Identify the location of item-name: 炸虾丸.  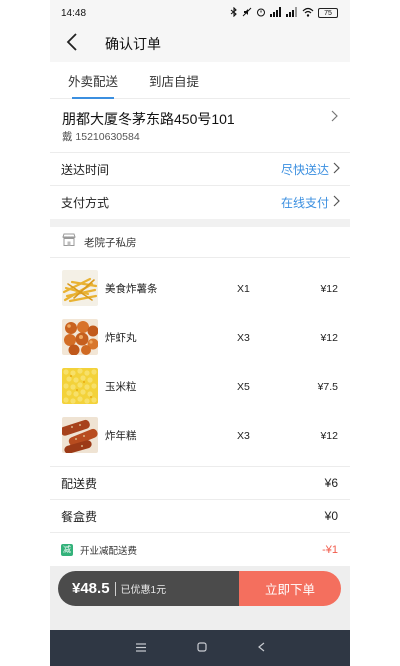
(121, 338).